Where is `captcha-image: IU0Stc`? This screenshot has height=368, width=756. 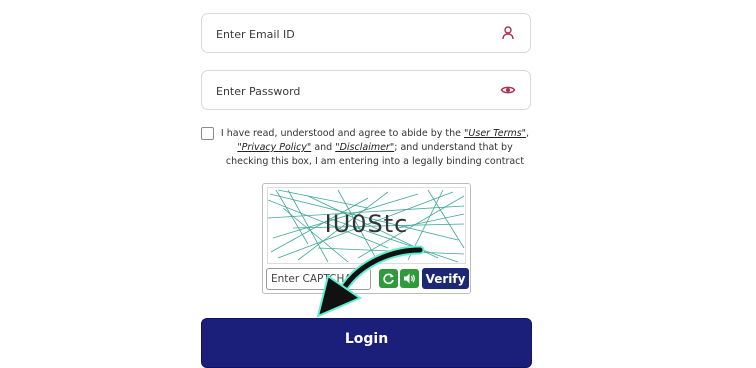
captcha-image: IU0Stc is located at coordinates (366, 225).